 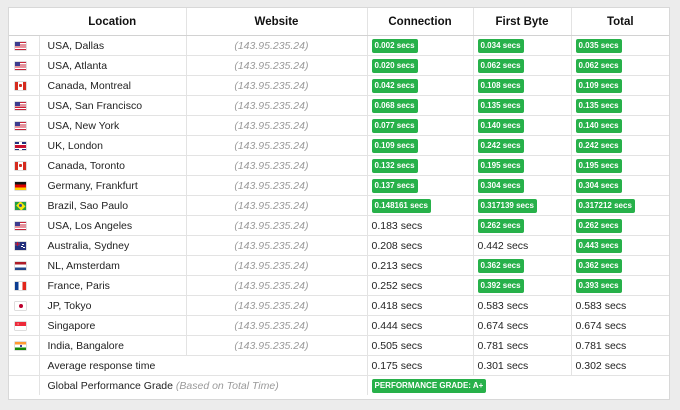 I want to click on location-cell: Germany, Frankfurt, so click(x=113, y=185).